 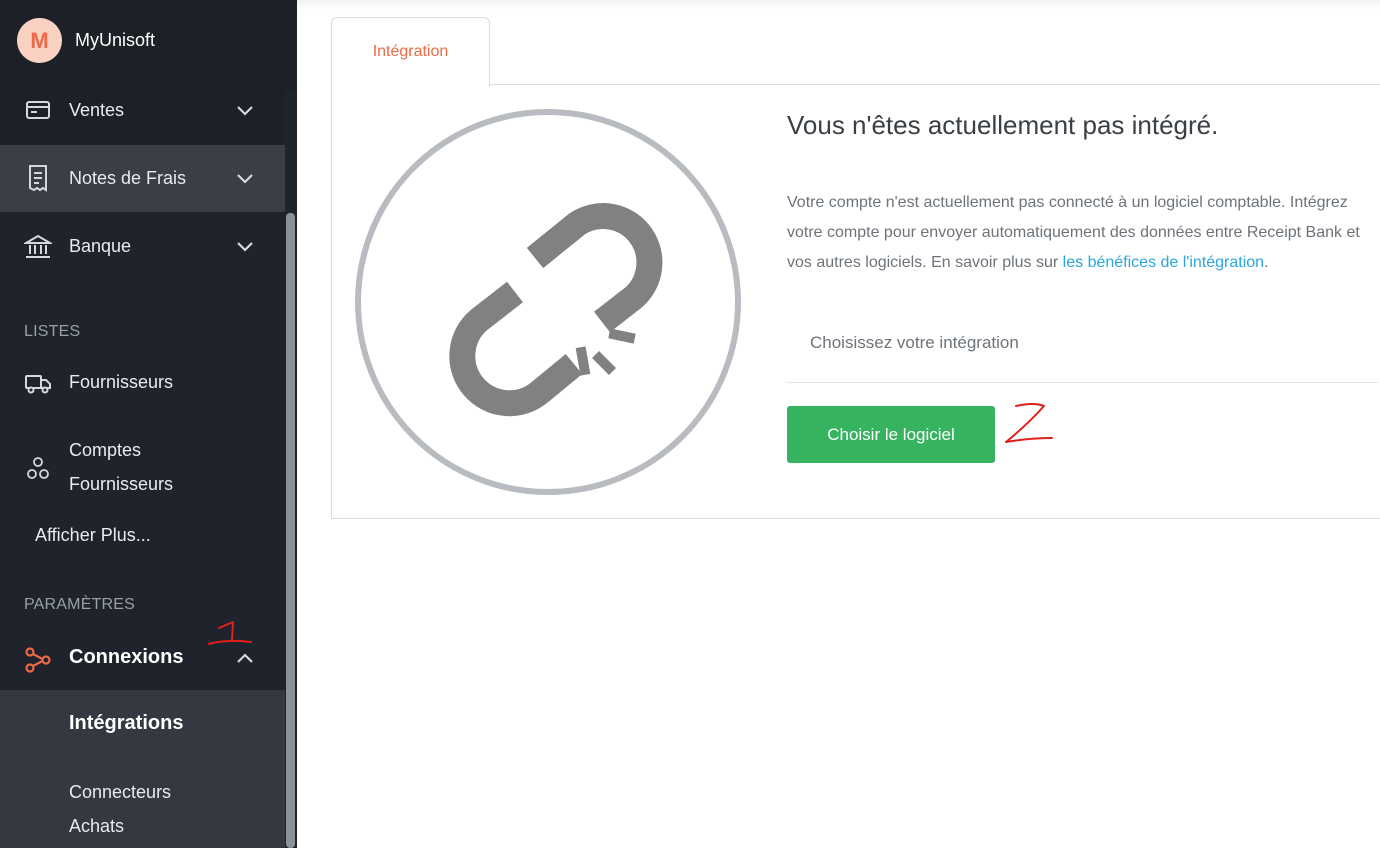 I want to click on sidebar-item-notes-de-frais: Notes de Frais, so click(x=142, y=178).